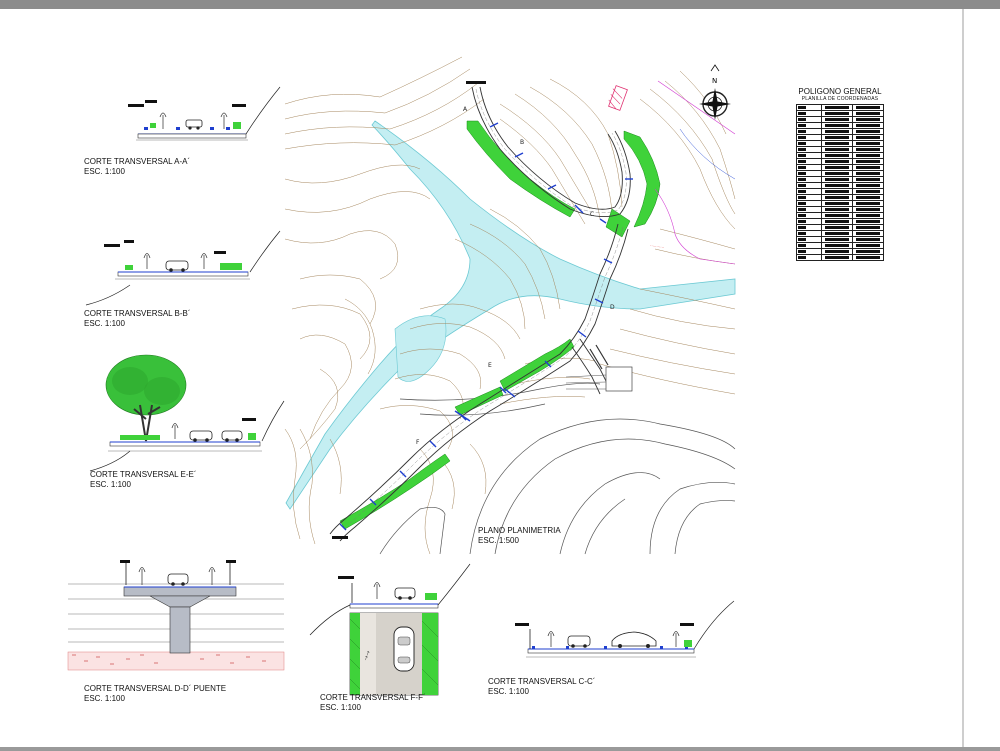 The height and width of the screenshot is (751, 1000). I want to click on section-ee-drawing, so click(187, 413).